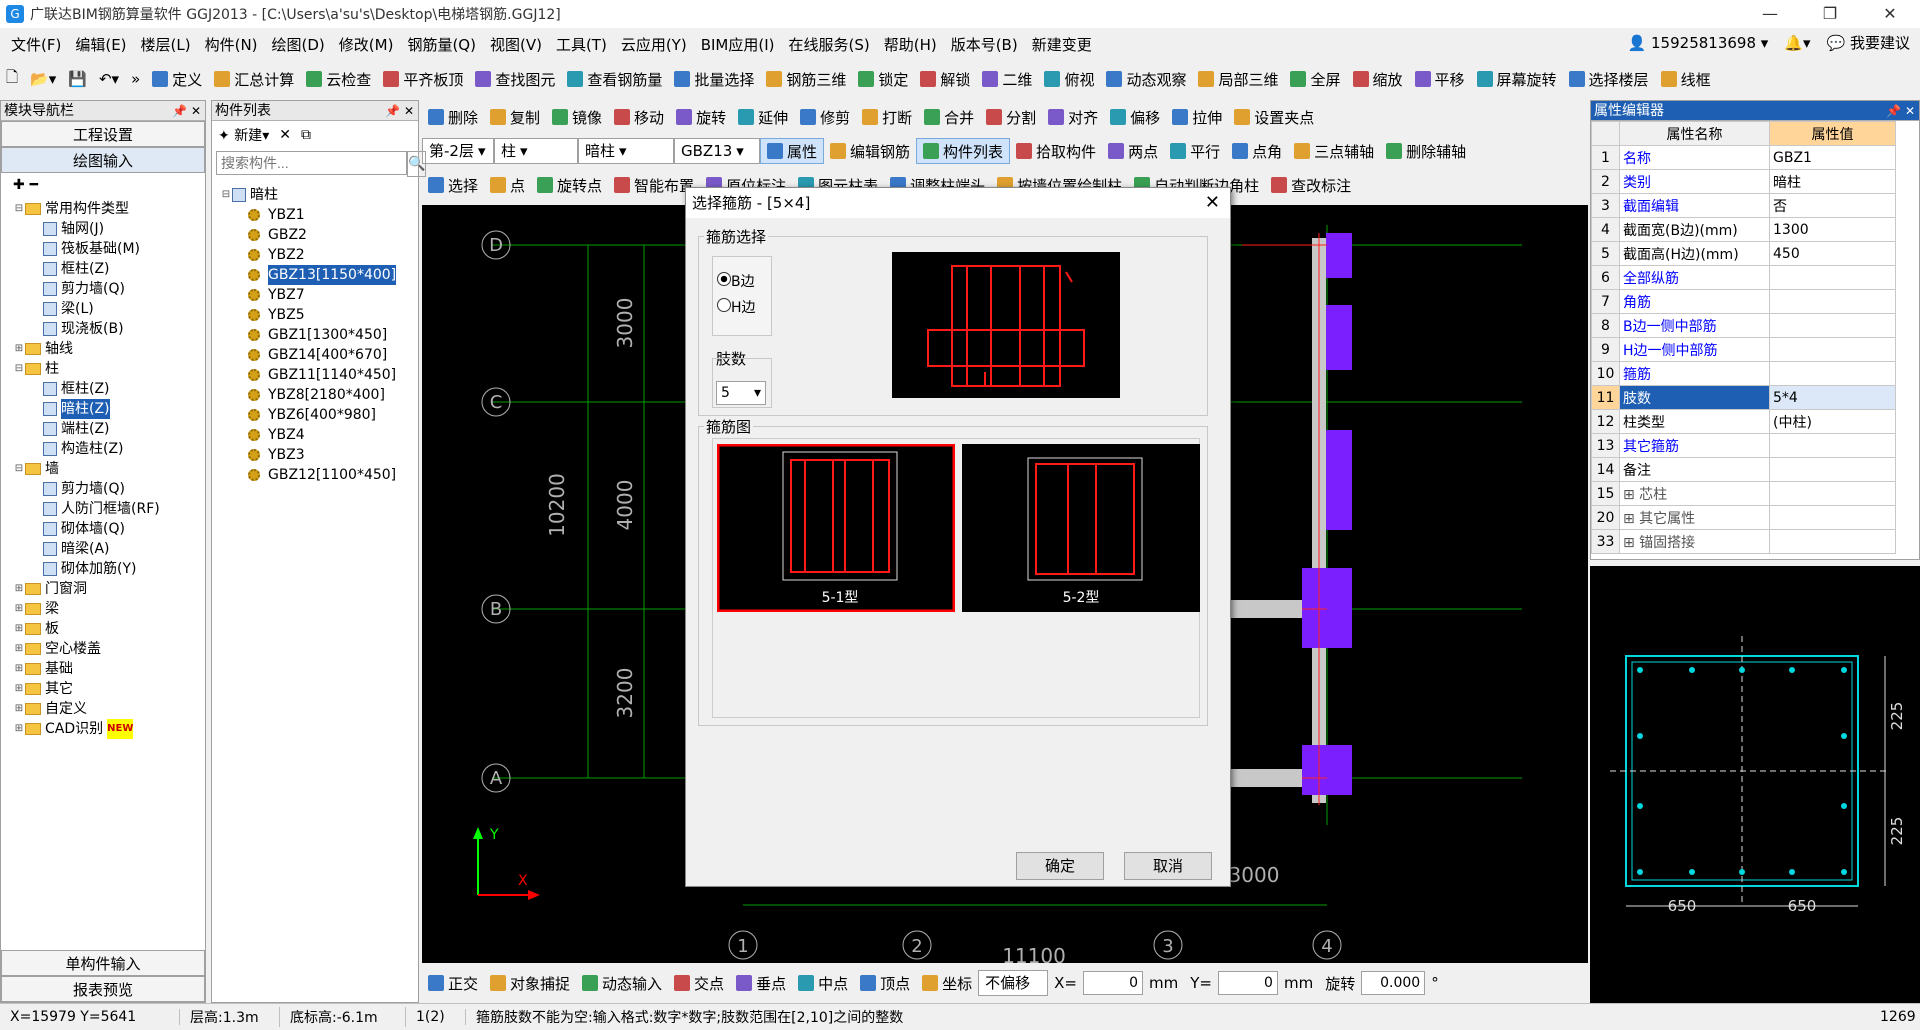  I want to click on menu-item-6: 钢筋量(Q), so click(441, 44).